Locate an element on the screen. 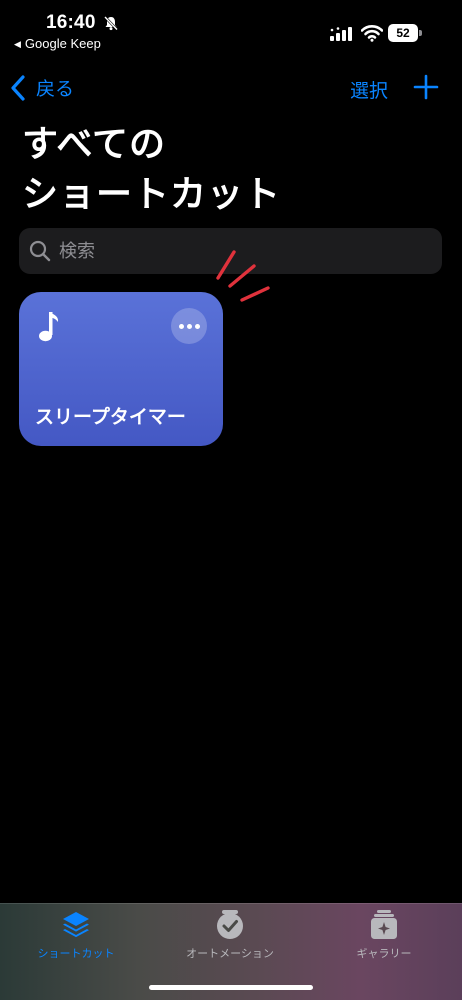 This screenshot has width=462, height=1000. page-title-line-2: ショートカット is located at coordinates (152, 194).